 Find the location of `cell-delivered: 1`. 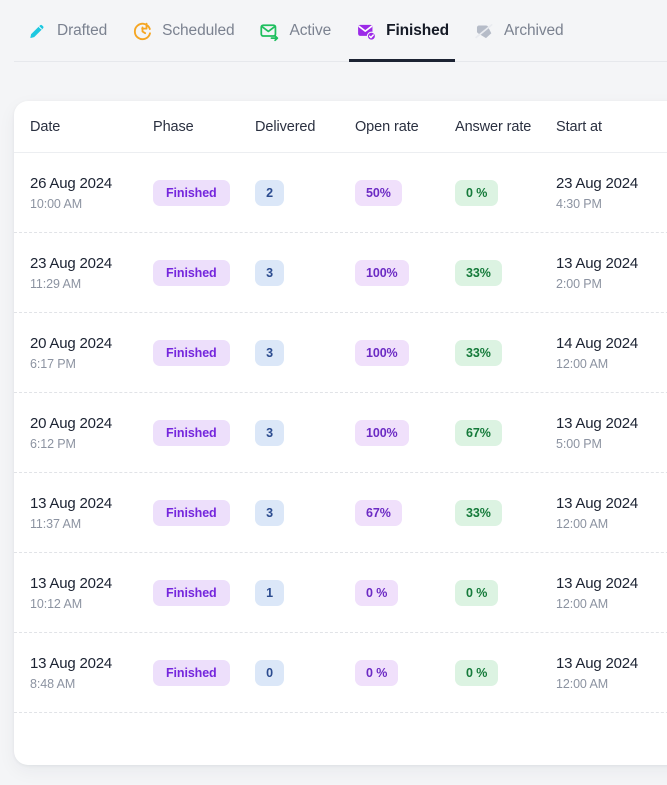

cell-delivered: 1 is located at coordinates (305, 592).